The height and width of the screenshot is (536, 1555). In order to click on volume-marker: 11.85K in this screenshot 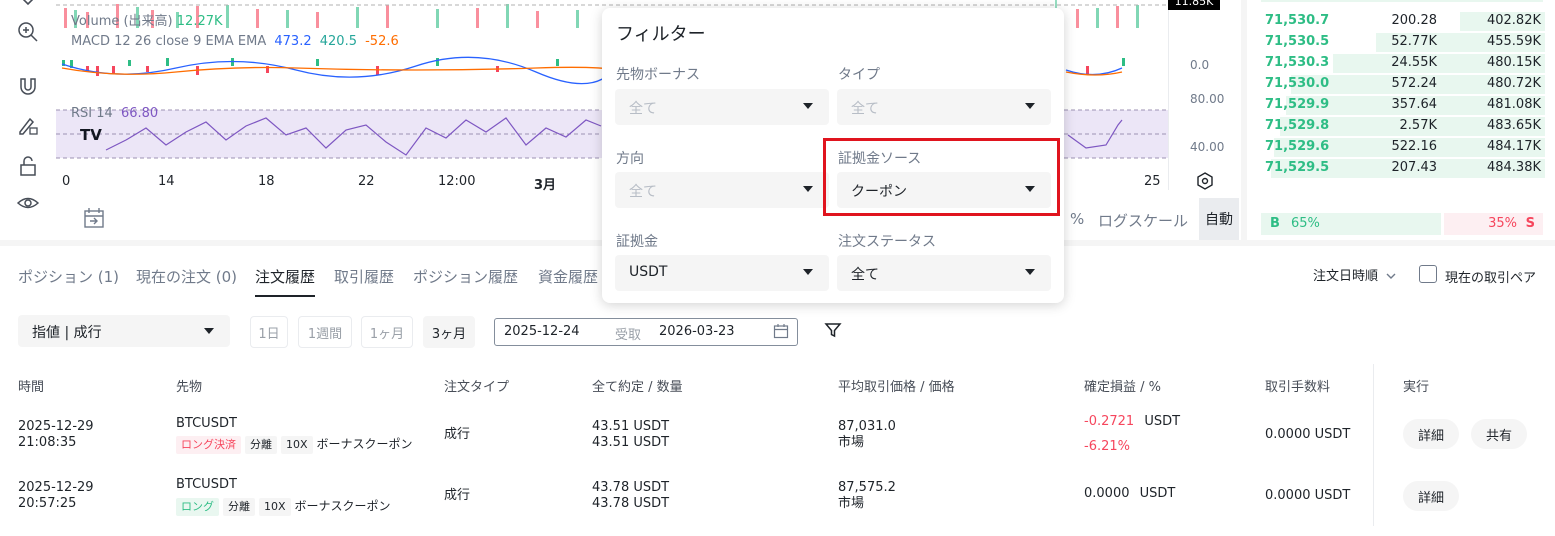, I will do `click(1194, 5)`.